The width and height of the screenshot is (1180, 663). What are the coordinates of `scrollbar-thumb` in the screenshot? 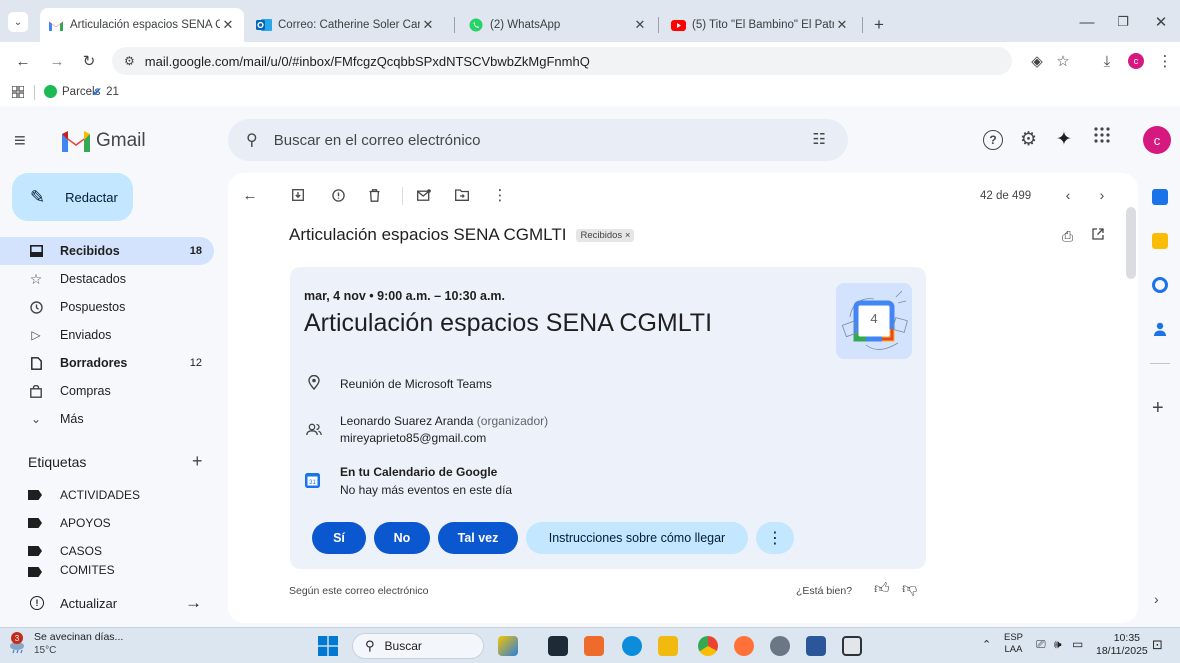 It's located at (1131, 243).